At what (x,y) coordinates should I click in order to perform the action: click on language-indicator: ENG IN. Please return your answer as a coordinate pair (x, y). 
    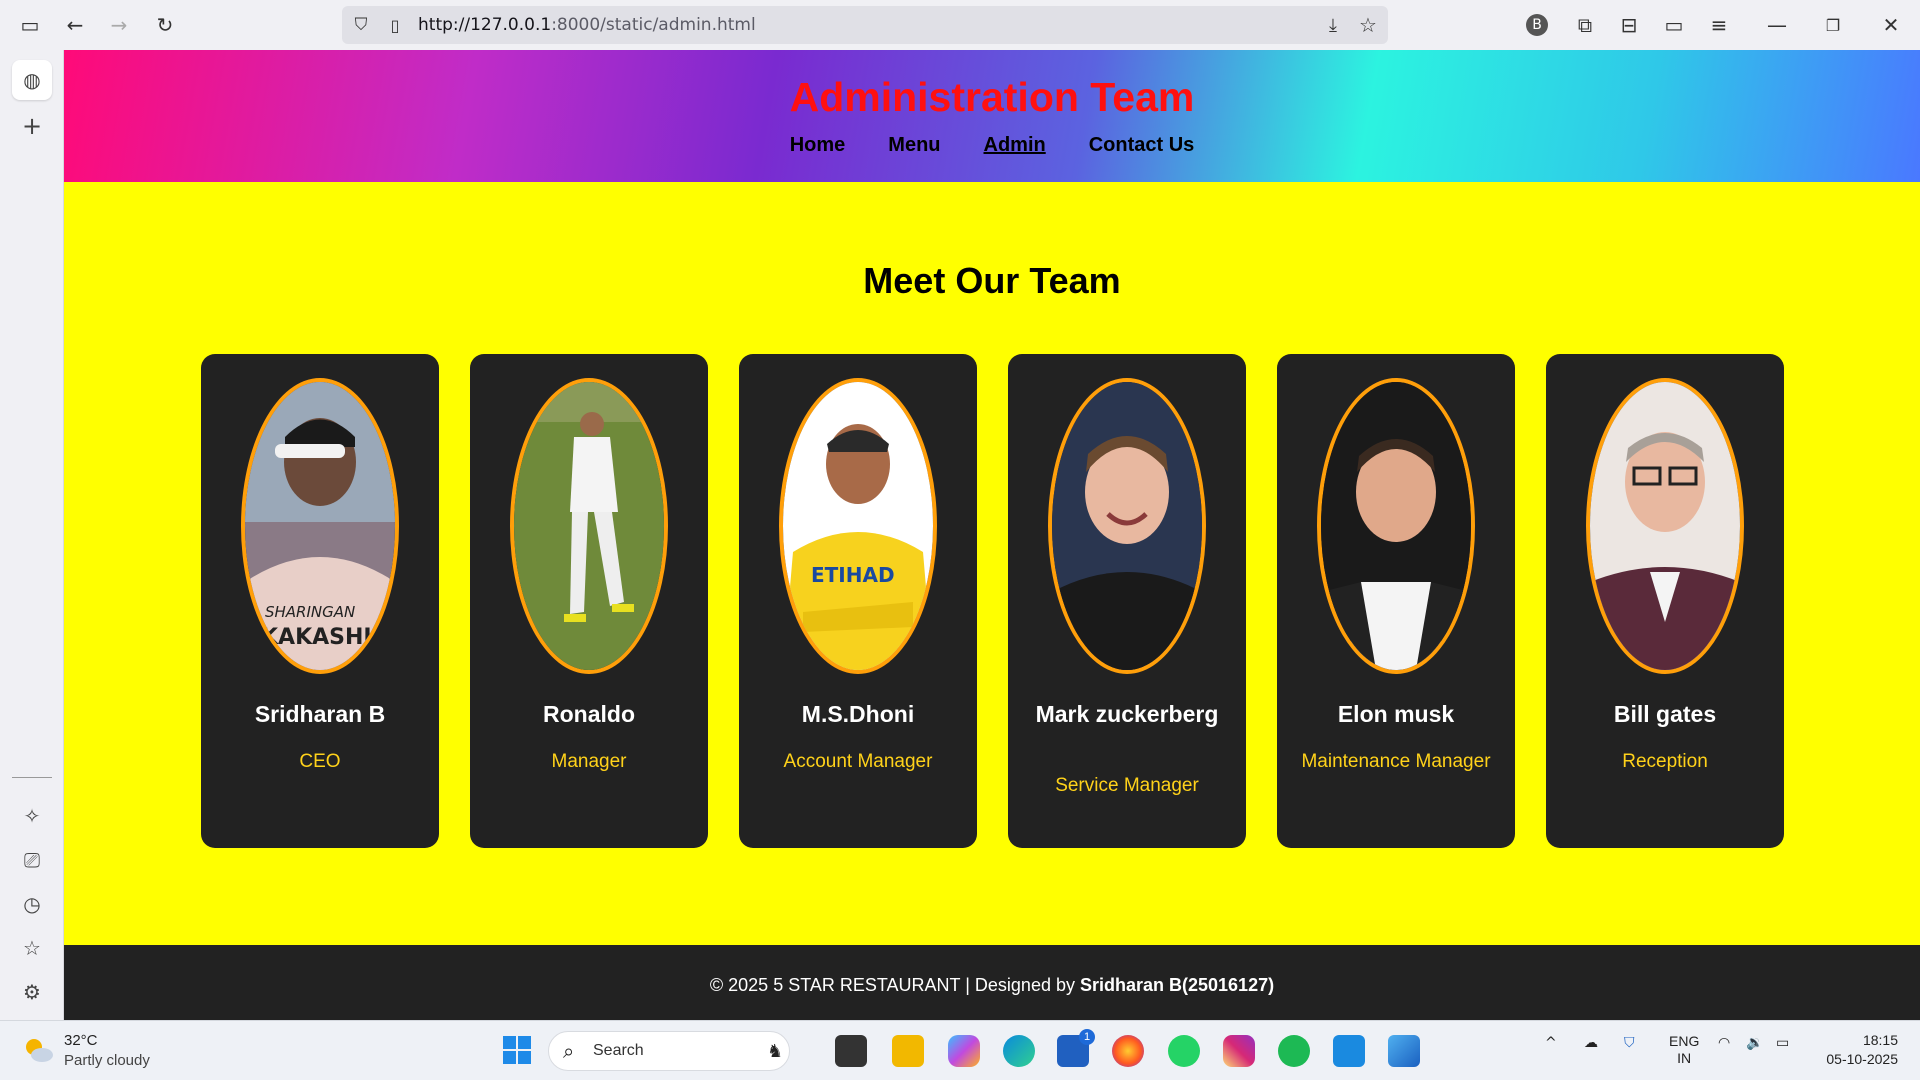
    Looking at the image, I should click on (1684, 1050).